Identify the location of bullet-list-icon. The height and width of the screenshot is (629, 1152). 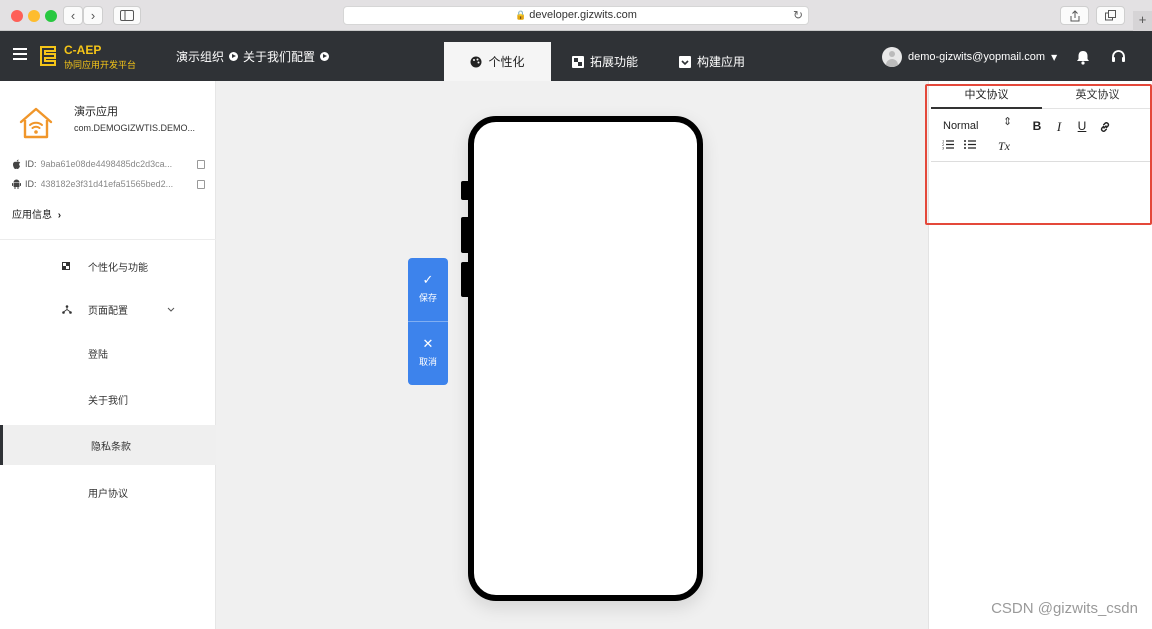
(970, 144).